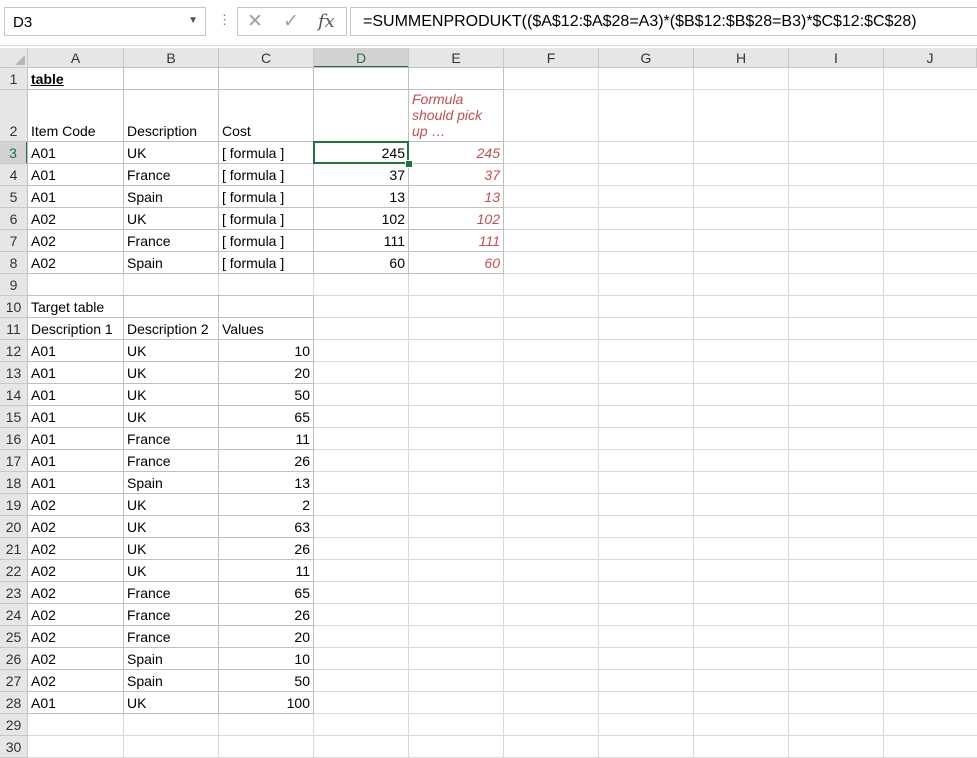  I want to click on cell-c15: 65, so click(266, 416).